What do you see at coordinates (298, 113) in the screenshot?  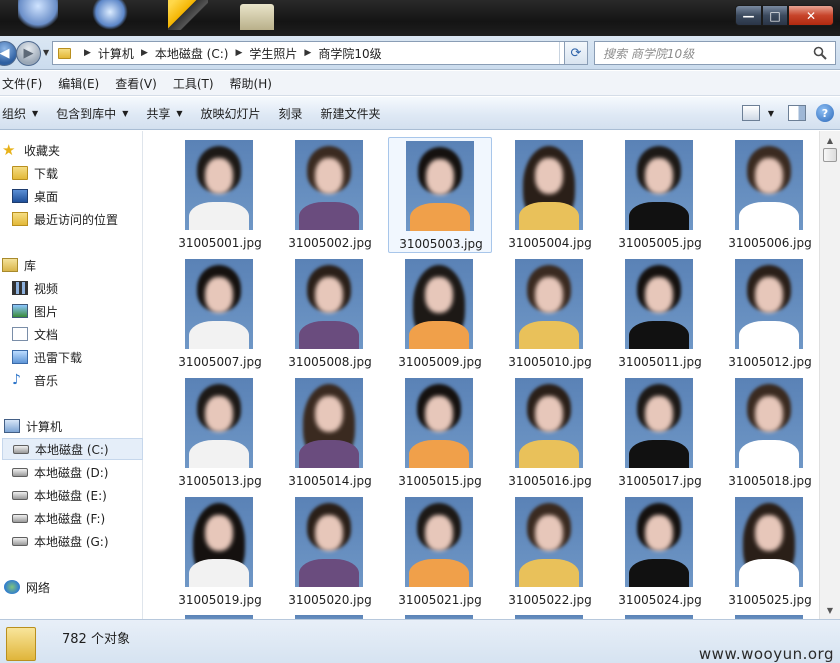 I see `burn-button: 刻录` at bounding box center [298, 113].